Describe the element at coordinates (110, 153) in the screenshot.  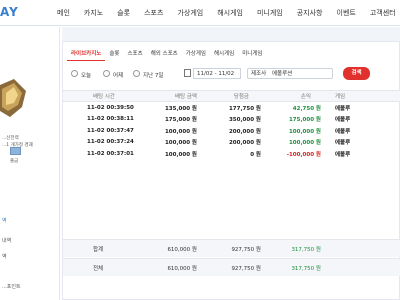
I see `row-bet-time: 11-02 00:37:01` at that location.